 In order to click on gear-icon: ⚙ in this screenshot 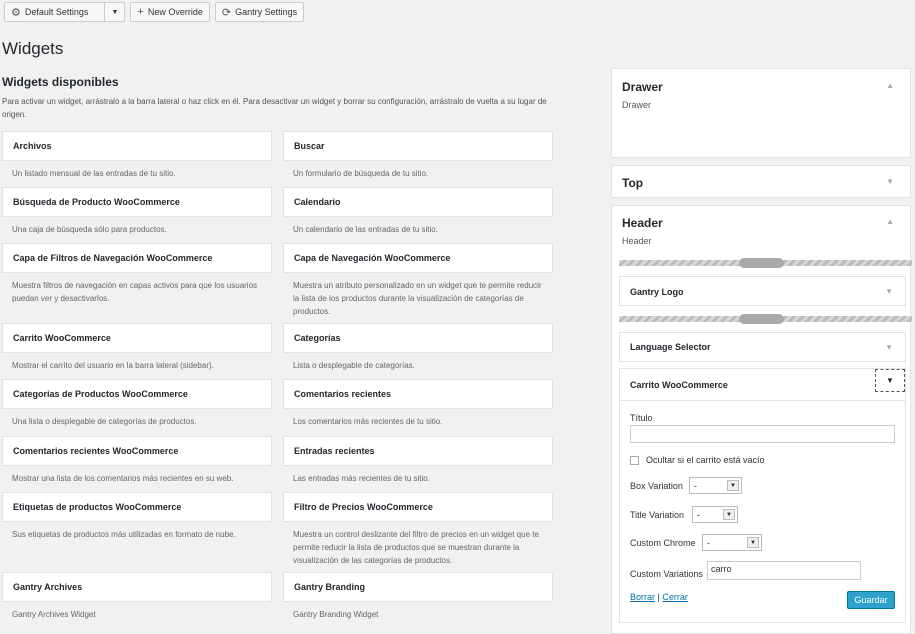, I will do `click(16, 12)`.